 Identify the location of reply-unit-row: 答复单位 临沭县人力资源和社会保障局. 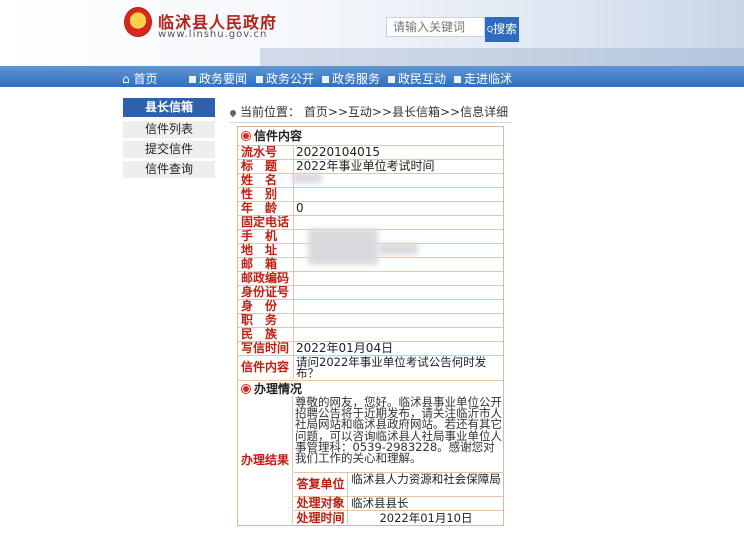
(398, 484).